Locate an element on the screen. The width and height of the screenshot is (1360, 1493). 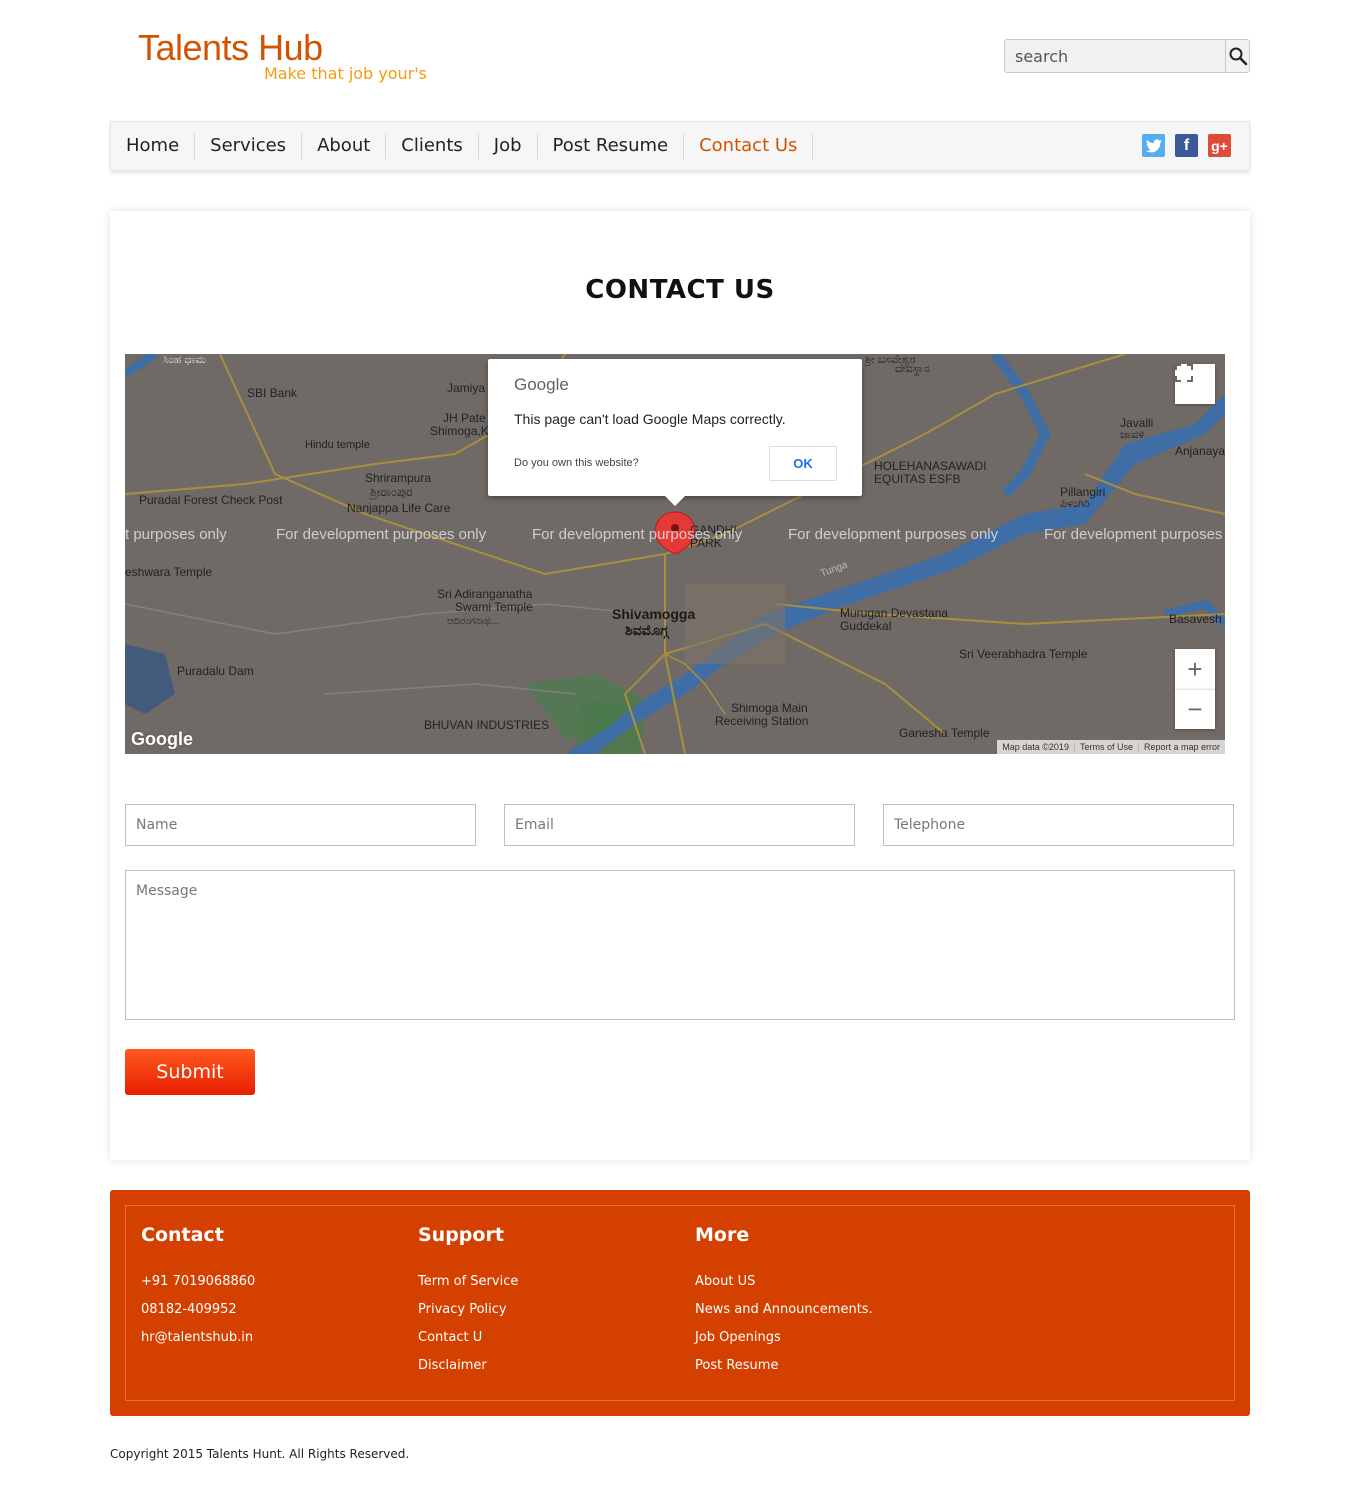
map-label-hindu: Hindu temple is located at coordinates (337, 445).